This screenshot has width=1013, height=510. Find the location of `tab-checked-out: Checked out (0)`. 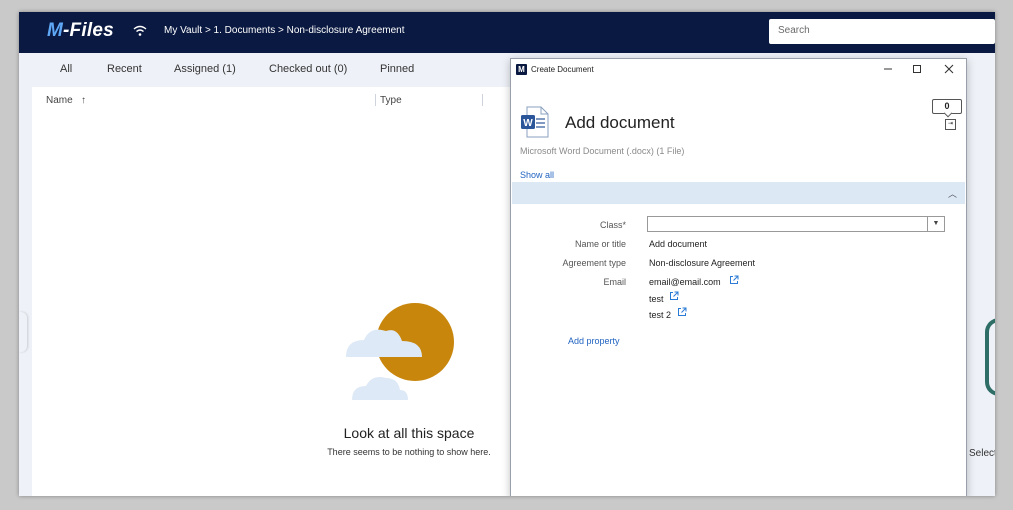

tab-checked-out: Checked out (0) is located at coordinates (308, 69).